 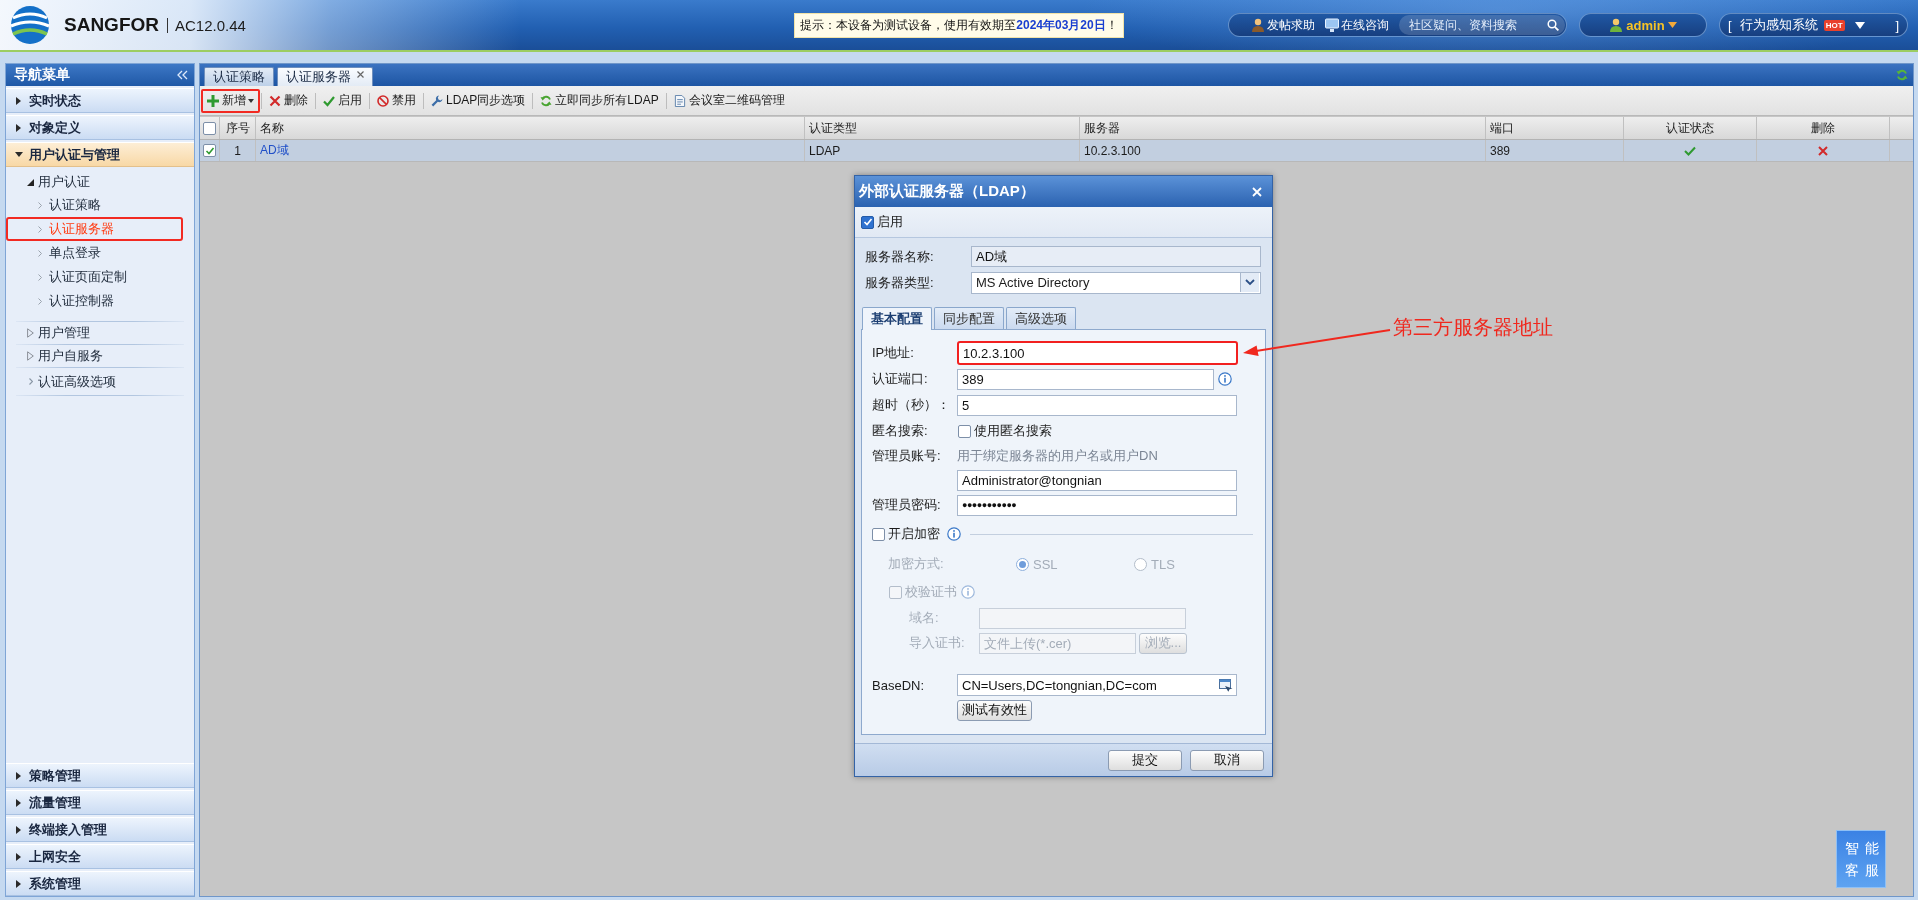 What do you see at coordinates (1116, 282) in the screenshot?
I see `select-field: MS Active Directory` at bounding box center [1116, 282].